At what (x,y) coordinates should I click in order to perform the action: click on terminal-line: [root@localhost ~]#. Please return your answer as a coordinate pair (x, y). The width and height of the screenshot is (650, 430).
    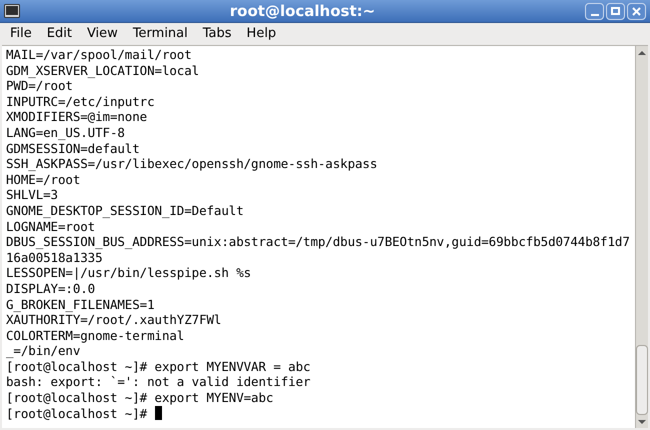
    Looking at the image, I should click on (77, 414).